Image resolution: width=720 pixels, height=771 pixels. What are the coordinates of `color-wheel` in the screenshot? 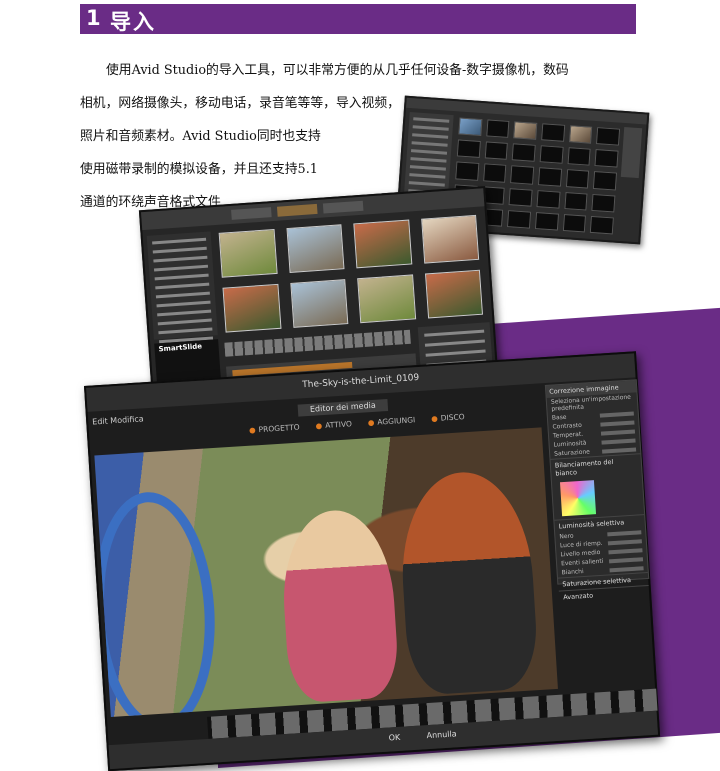 It's located at (578, 498).